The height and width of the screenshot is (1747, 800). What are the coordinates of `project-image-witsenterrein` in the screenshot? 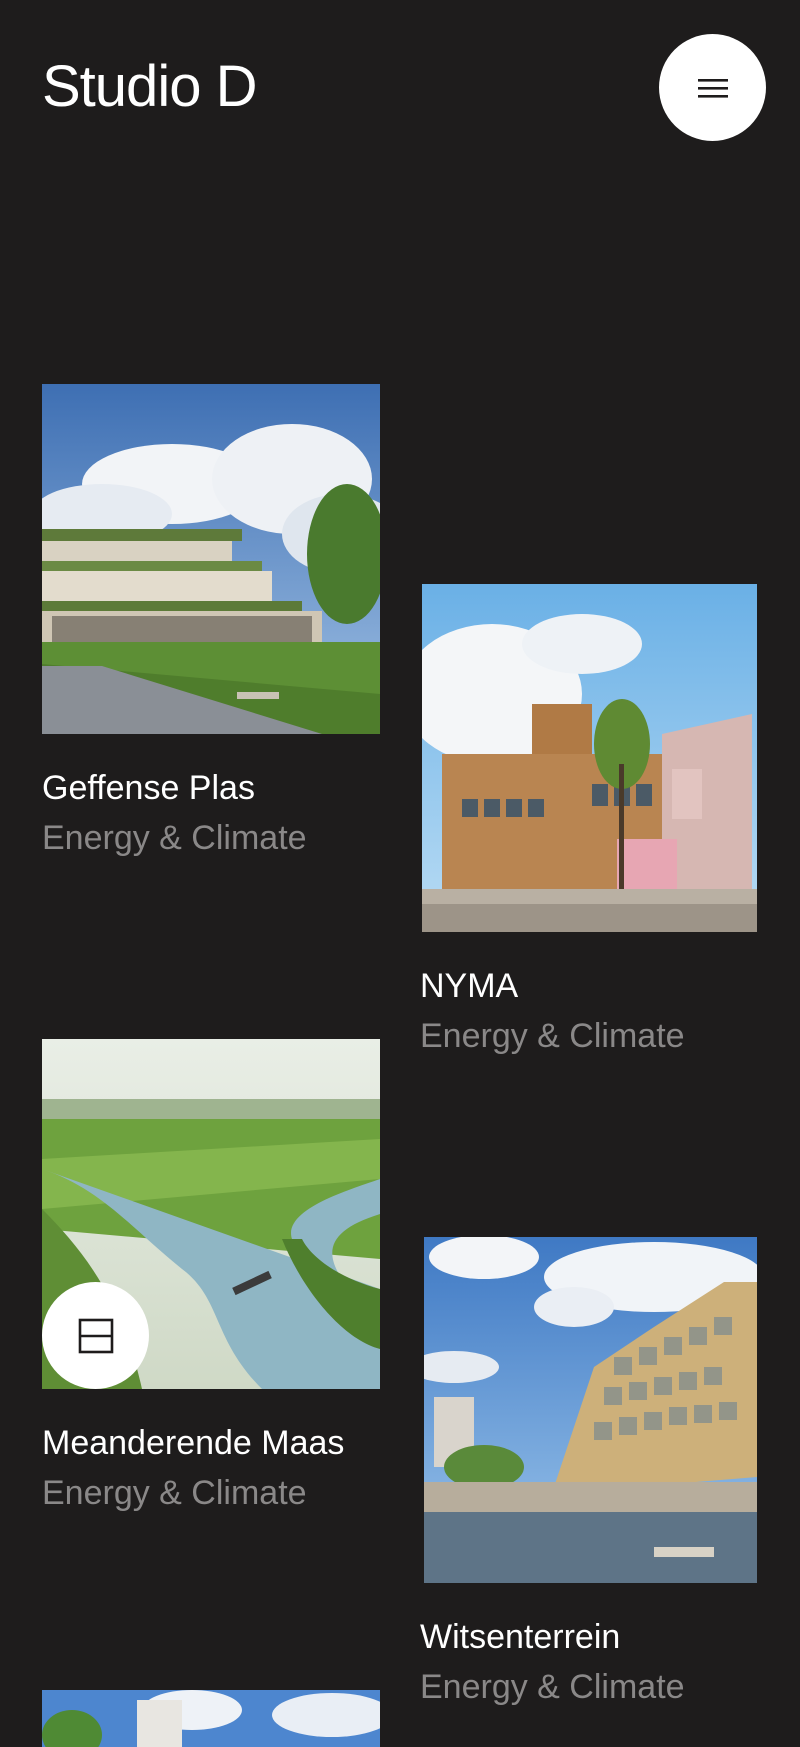 It's located at (590, 1410).